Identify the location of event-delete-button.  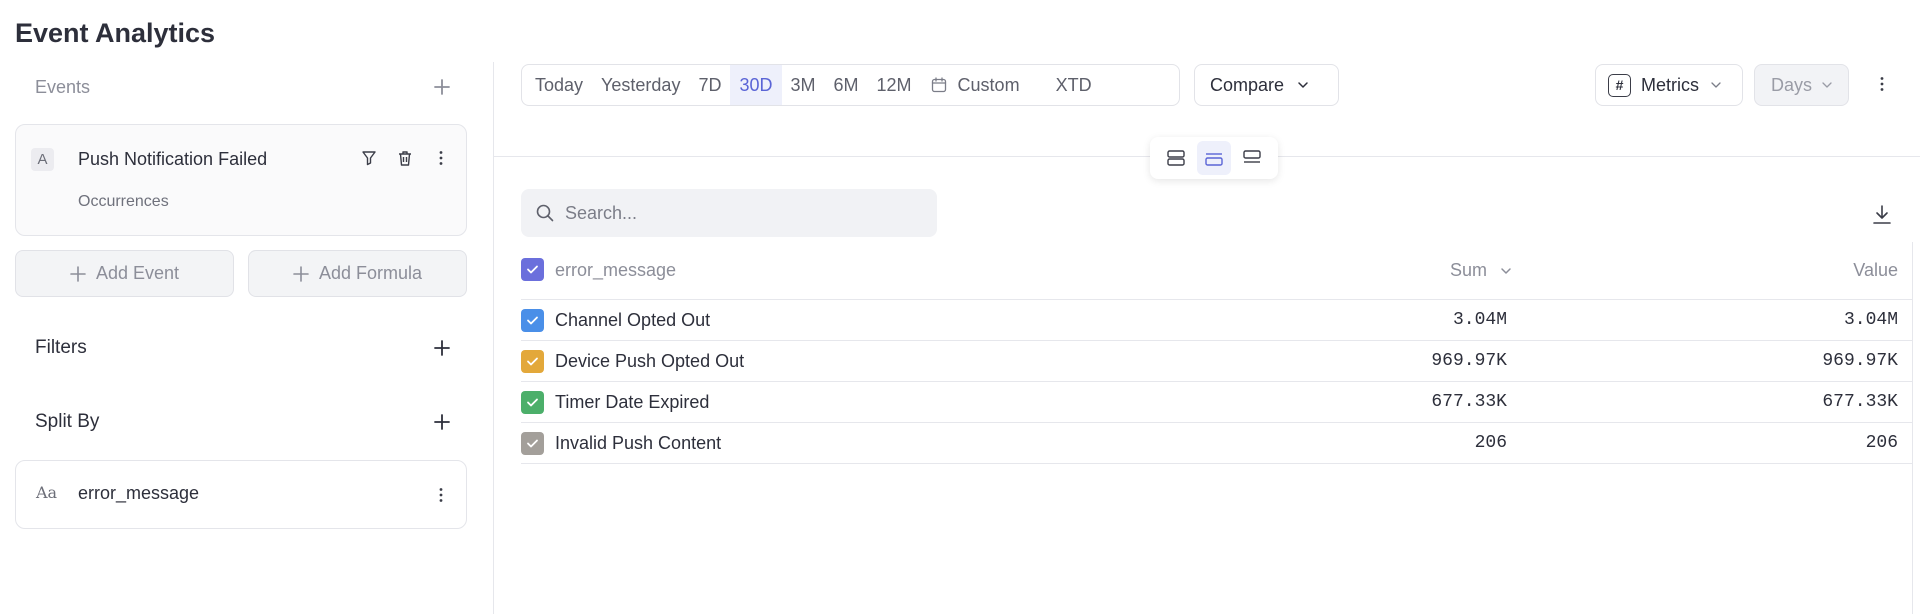
(405, 158).